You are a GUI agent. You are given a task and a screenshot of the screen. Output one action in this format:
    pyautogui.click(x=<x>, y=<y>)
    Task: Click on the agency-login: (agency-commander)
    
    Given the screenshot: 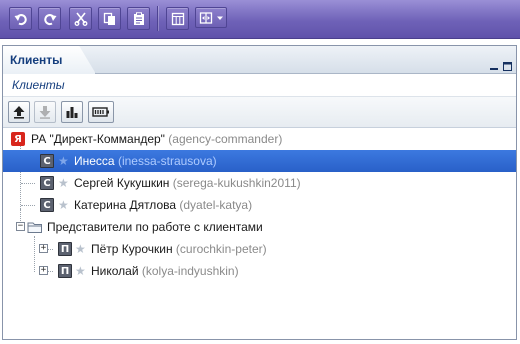 What is the action you would take?
    pyautogui.click(x=225, y=139)
    